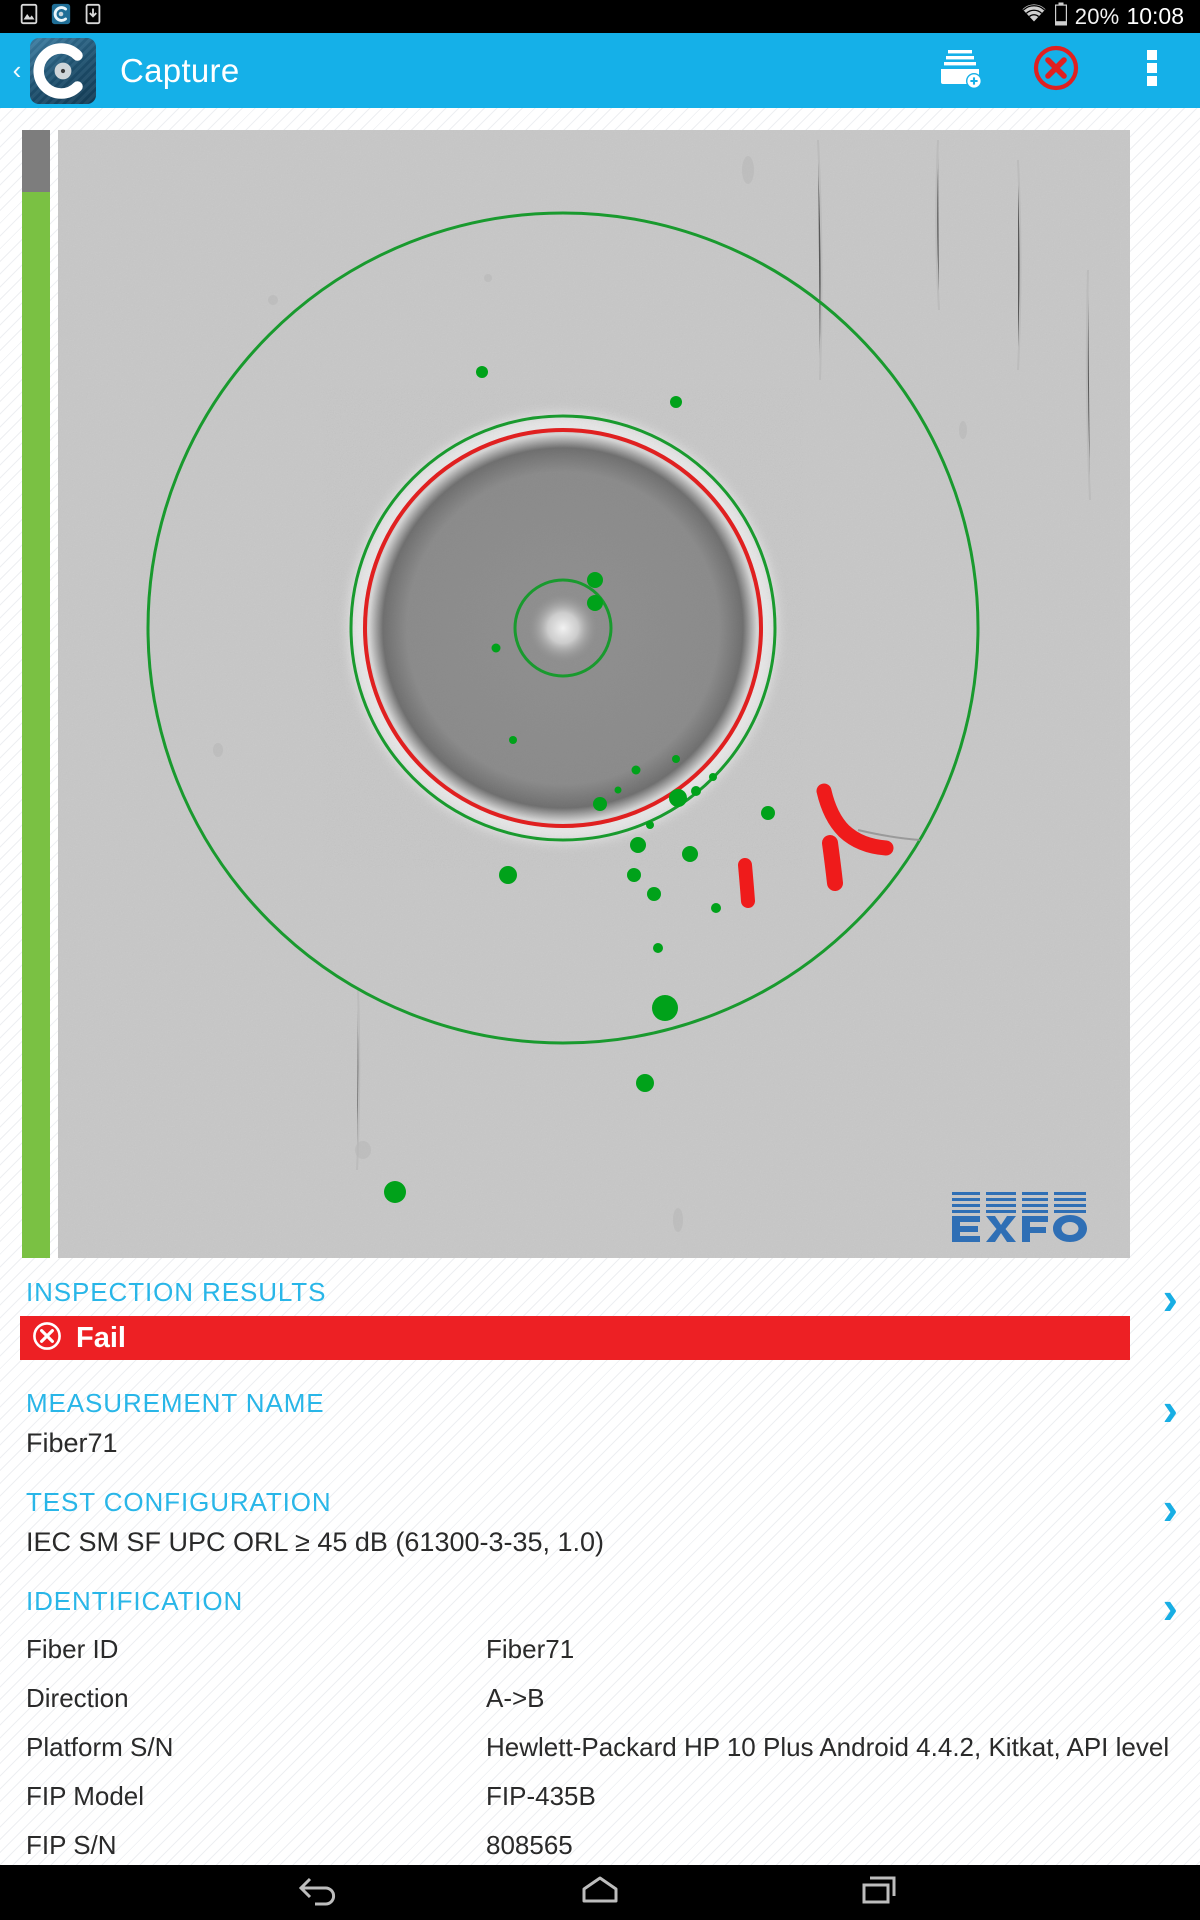 The width and height of the screenshot is (1200, 1920). I want to click on status-badge-label: Fail, so click(101, 1337).